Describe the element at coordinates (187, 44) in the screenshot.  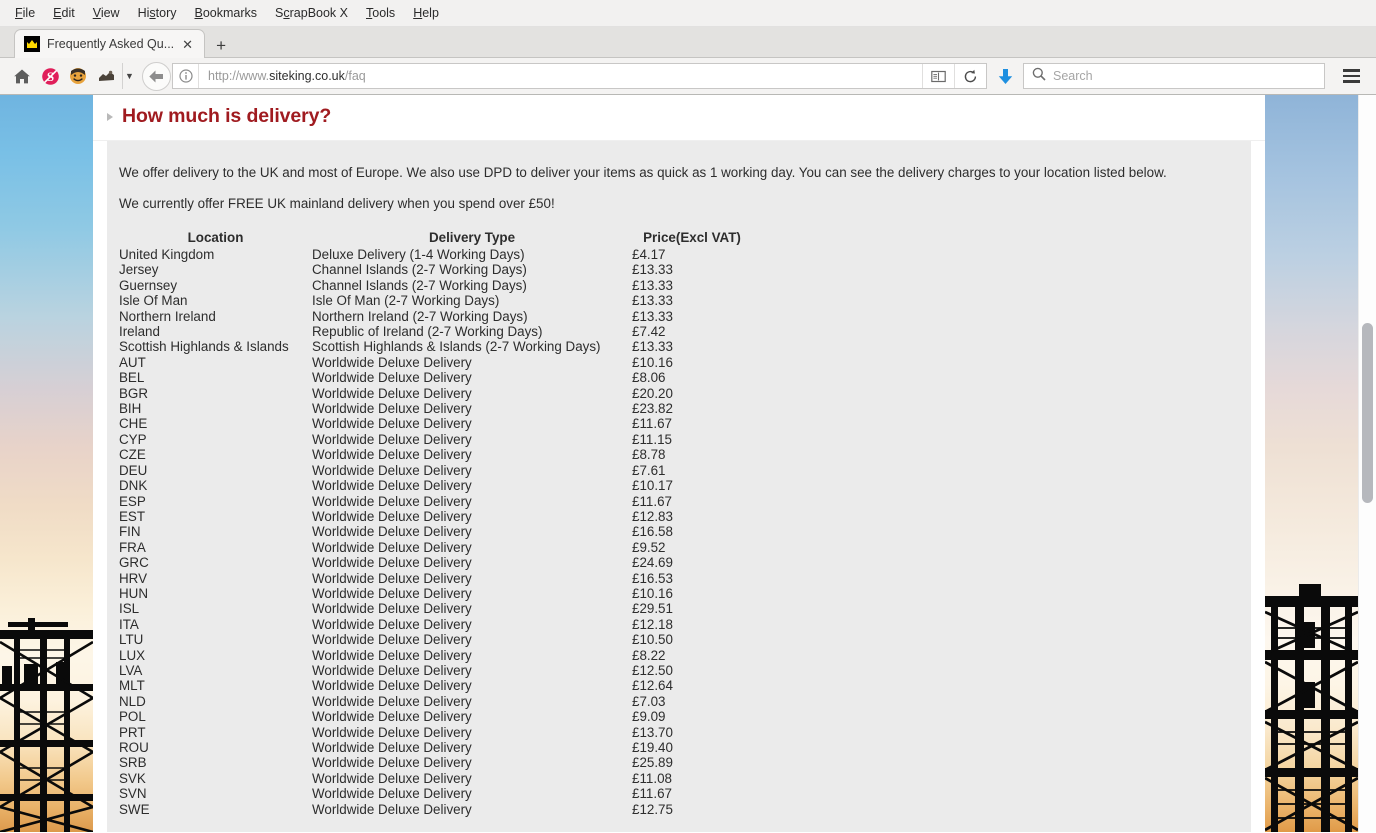
I see `close-icon: ✕` at that location.